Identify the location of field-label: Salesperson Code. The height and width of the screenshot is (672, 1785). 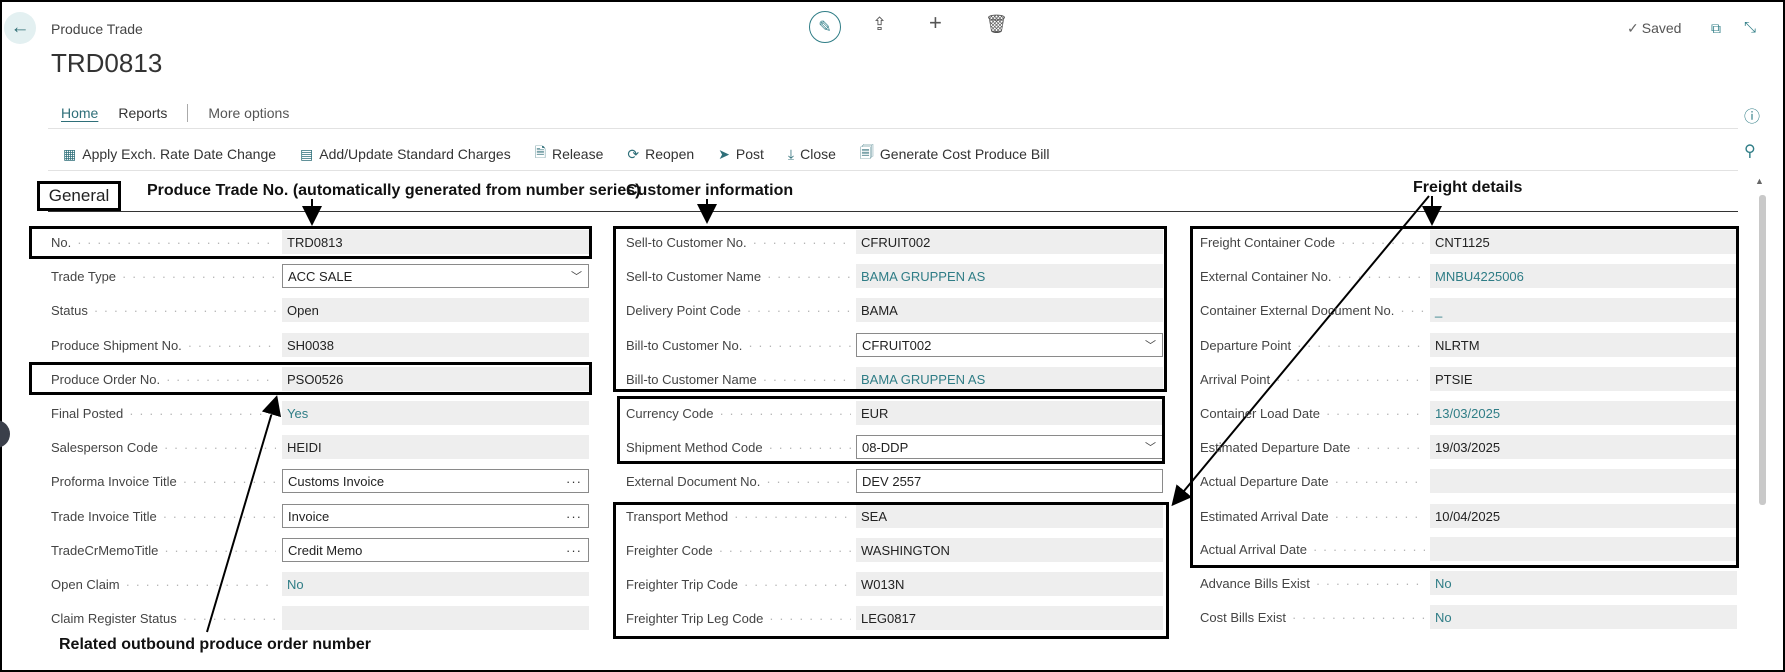
(163, 447).